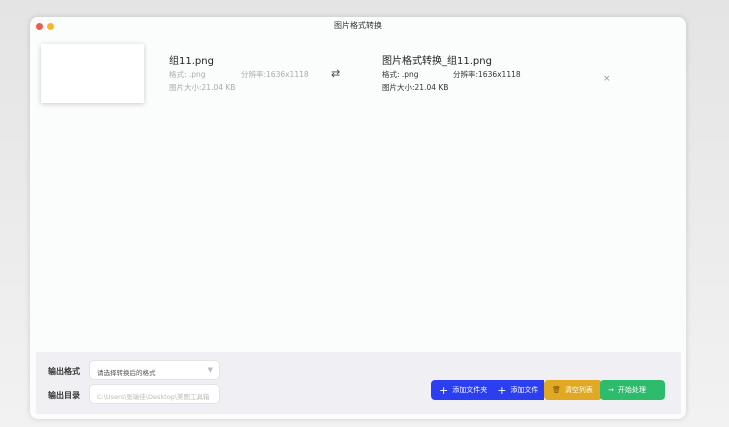  I want to click on start-label: 开始处理, so click(631, 390).